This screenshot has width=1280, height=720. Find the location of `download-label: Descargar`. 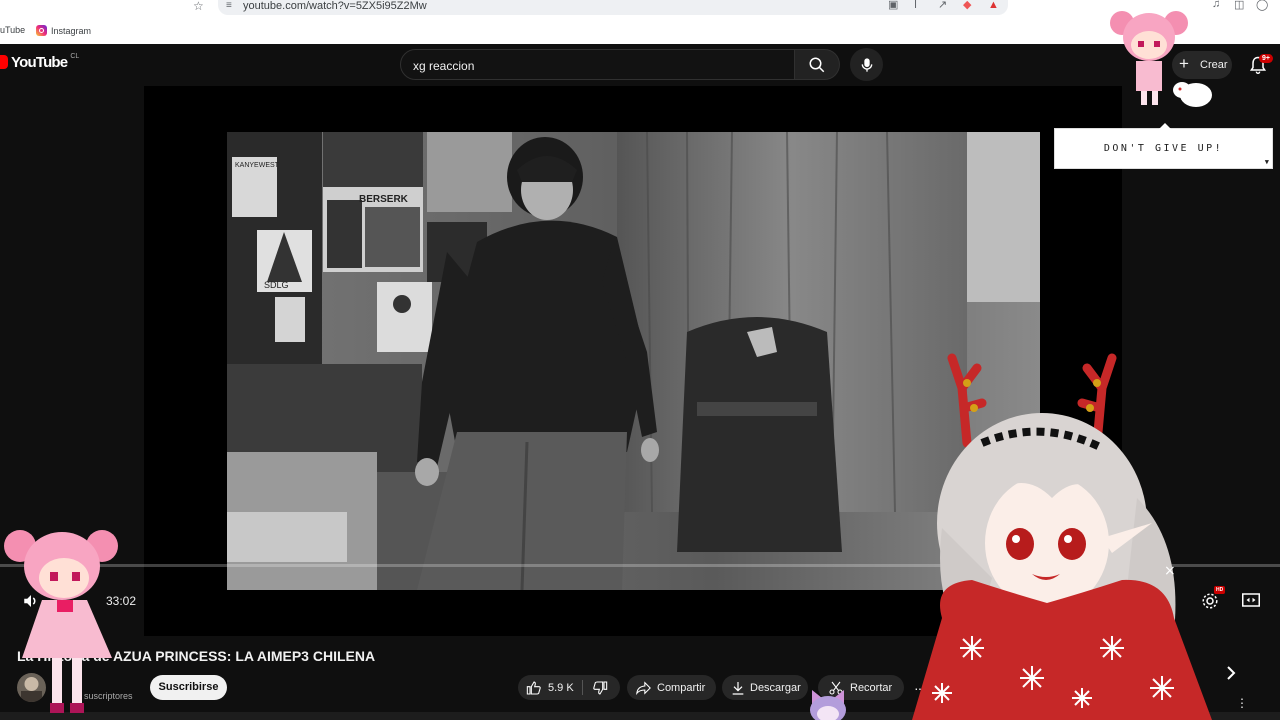

download-label: Descargar is located at coordinates (775, 688).